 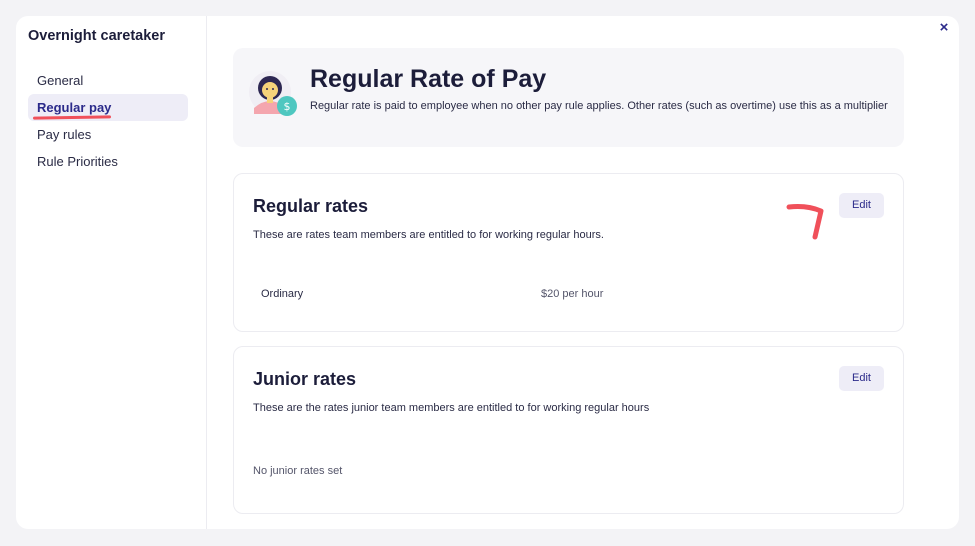 What do you see at coordinates (861, 378) in the screenshot?
I see `junior-rates-edit-button: Edit` at bounding box center [861, 378].